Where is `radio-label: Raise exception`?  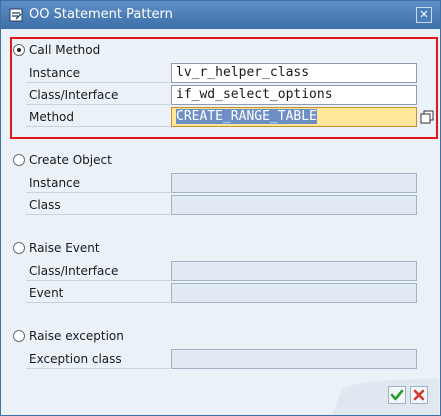 radio-label: Raise exception is located at coordinates (76, 336).